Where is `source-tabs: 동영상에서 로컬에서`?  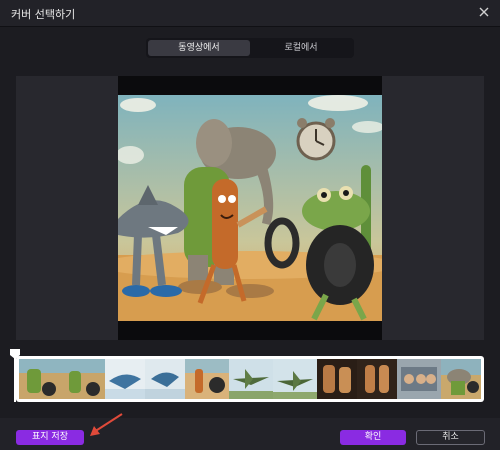
source-tabs: 동영상에서 로컬에서 is located at coordinates (250, 48).